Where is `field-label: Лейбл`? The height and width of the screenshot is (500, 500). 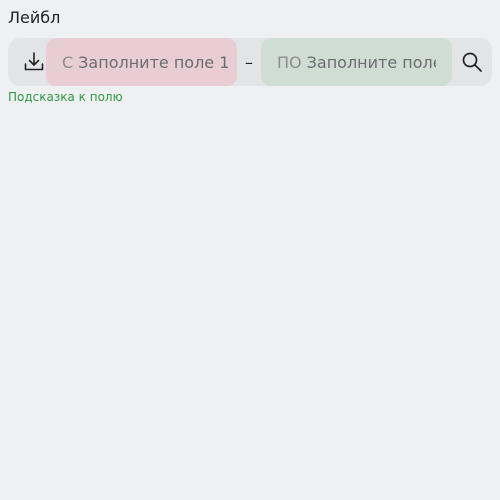
field-label: Лейбл is located at coordinates (34, 17).